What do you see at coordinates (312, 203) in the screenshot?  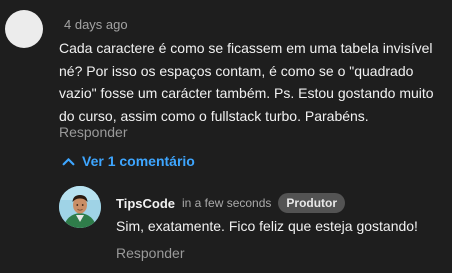 I see `role-badge: Produtor` at bounding box center [312, 203].